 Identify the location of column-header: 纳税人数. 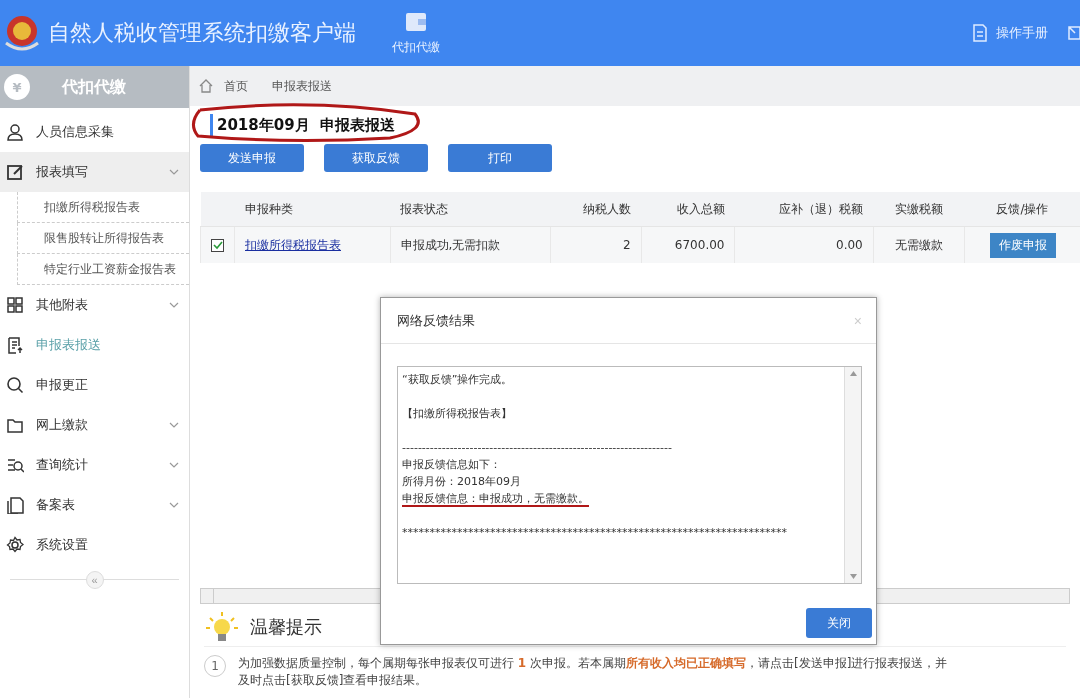
(596, 209).